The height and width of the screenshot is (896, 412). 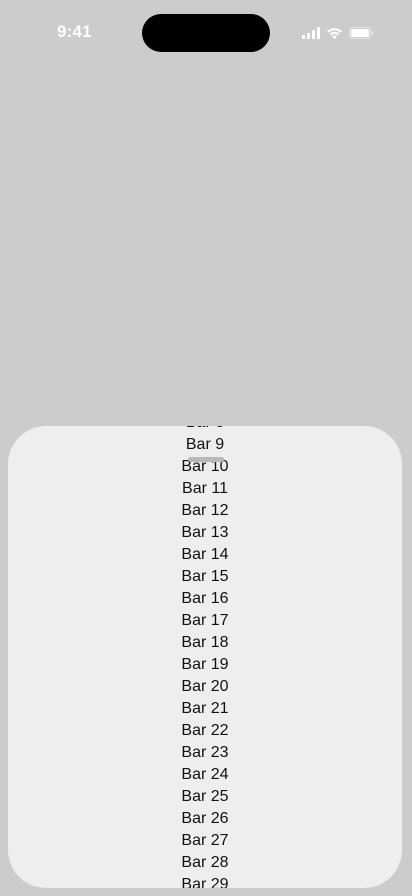 What do you see at coordinates (361, 33) in the screenshot?
I see `battery-icon` at bounding box center [361, 33].